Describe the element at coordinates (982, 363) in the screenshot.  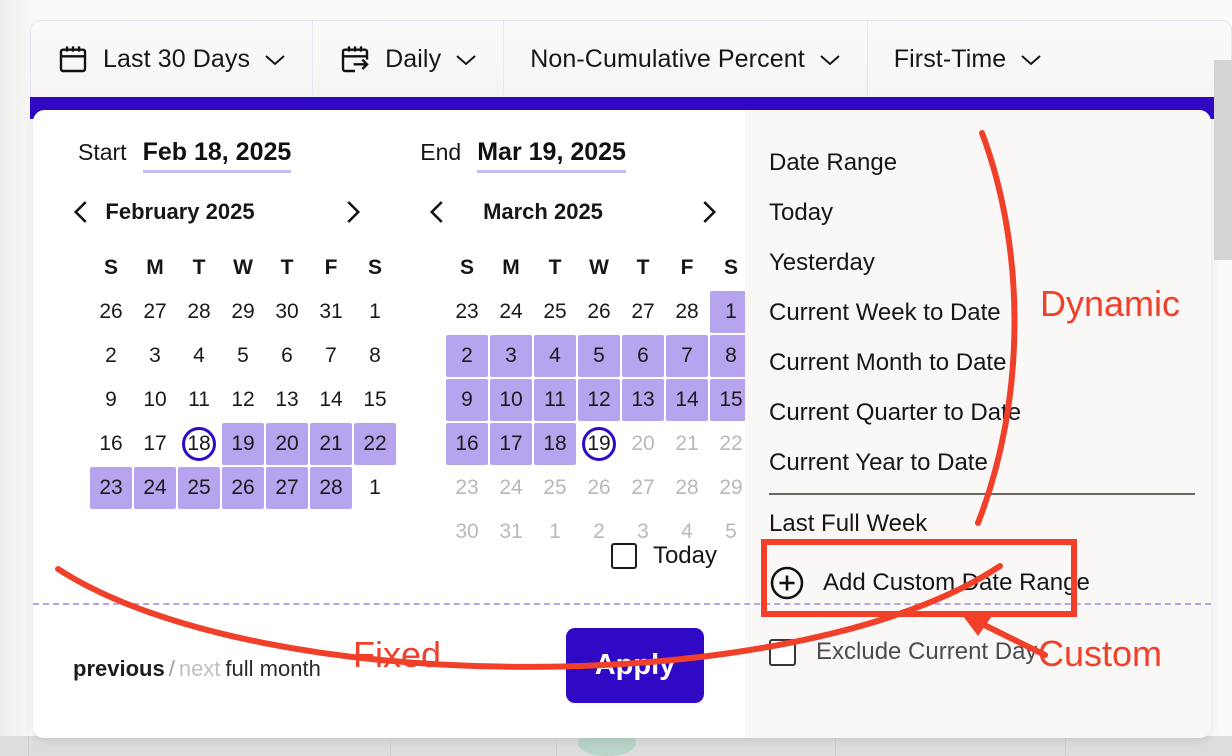
I see `preset-option: Current Month to Date` at that location.